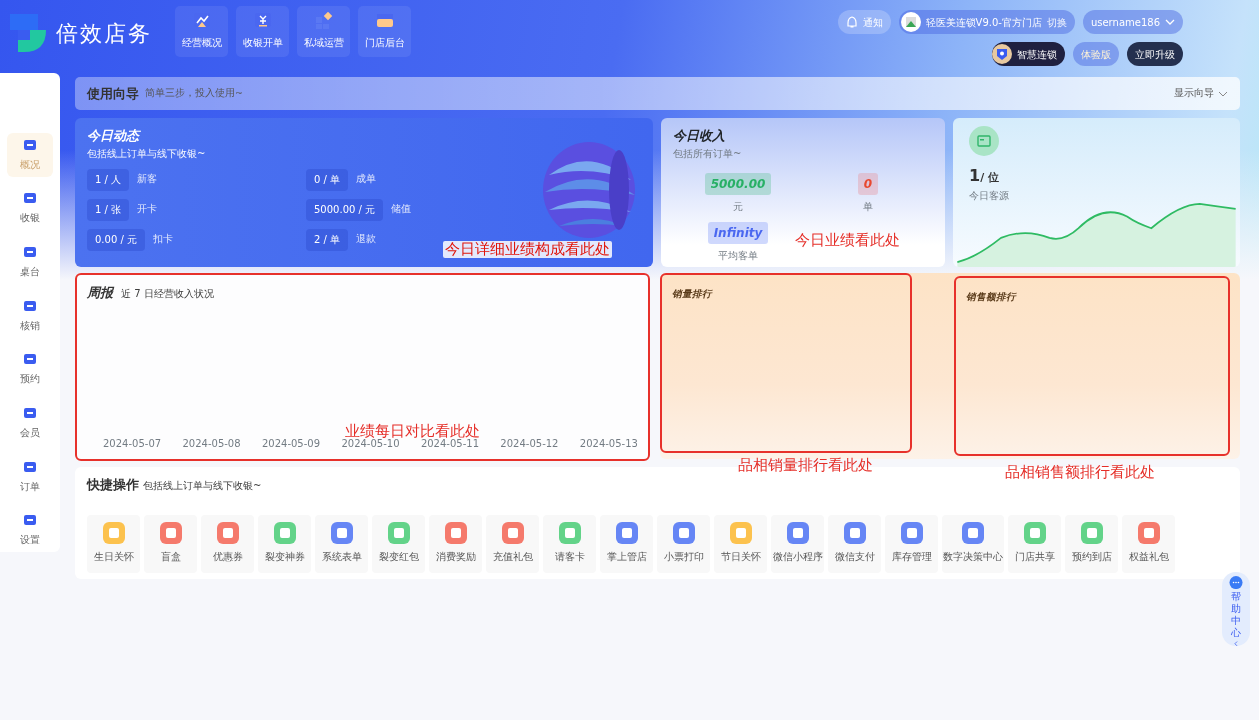 The width and height of the screenshot is (1259, 720). Describe the element at coordinates (699, 136) in the screenshot. I see `card-title: 今日收入` at that location.